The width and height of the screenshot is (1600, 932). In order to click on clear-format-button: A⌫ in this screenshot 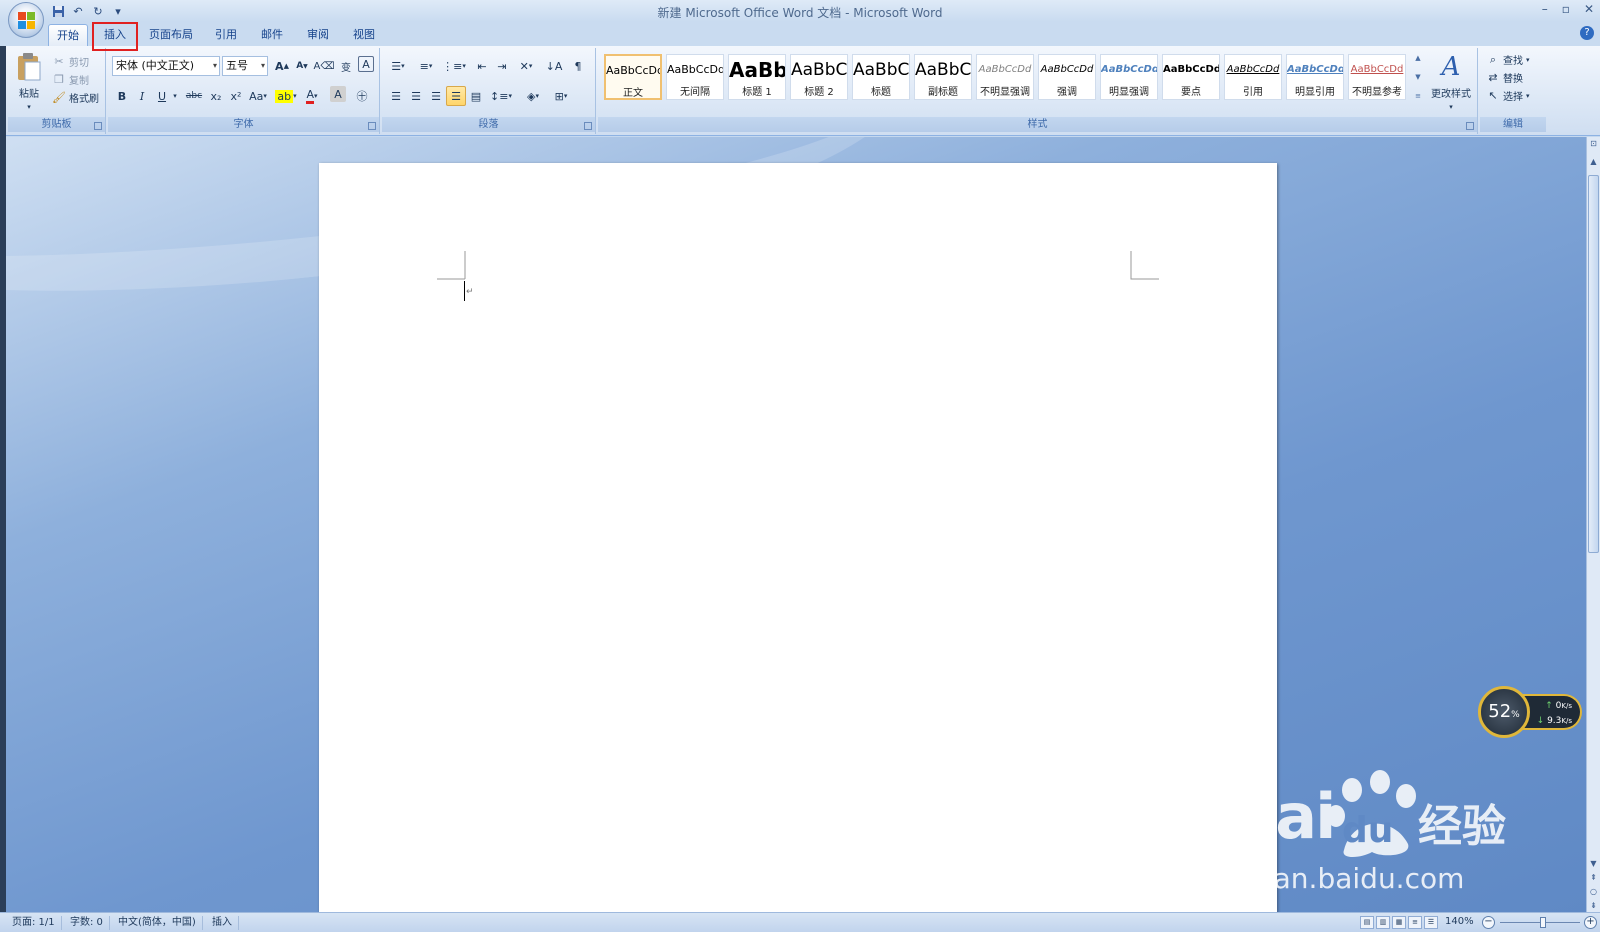, I will do `click(324, 66)`.